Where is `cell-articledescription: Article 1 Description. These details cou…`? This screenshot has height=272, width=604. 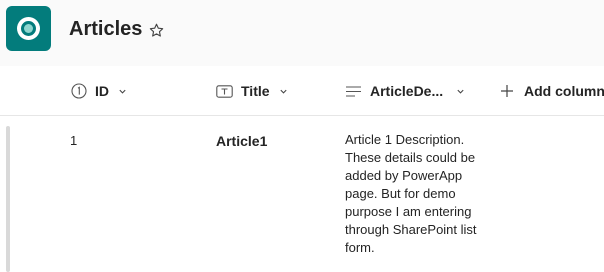
cell-articledescription: Article 1 Description. These details cou… is located at coordinates (411, 193).